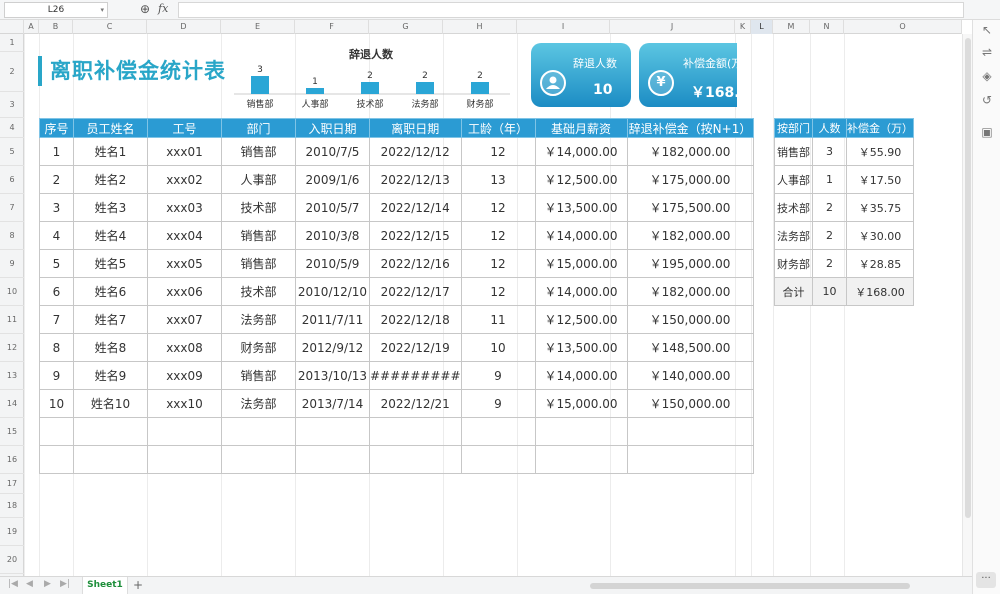 The height and width of the screenshot is (594, 1000). Describe the element at coordinates (56, 263) in the screenshot. I see `table-cell: 5` at that location.